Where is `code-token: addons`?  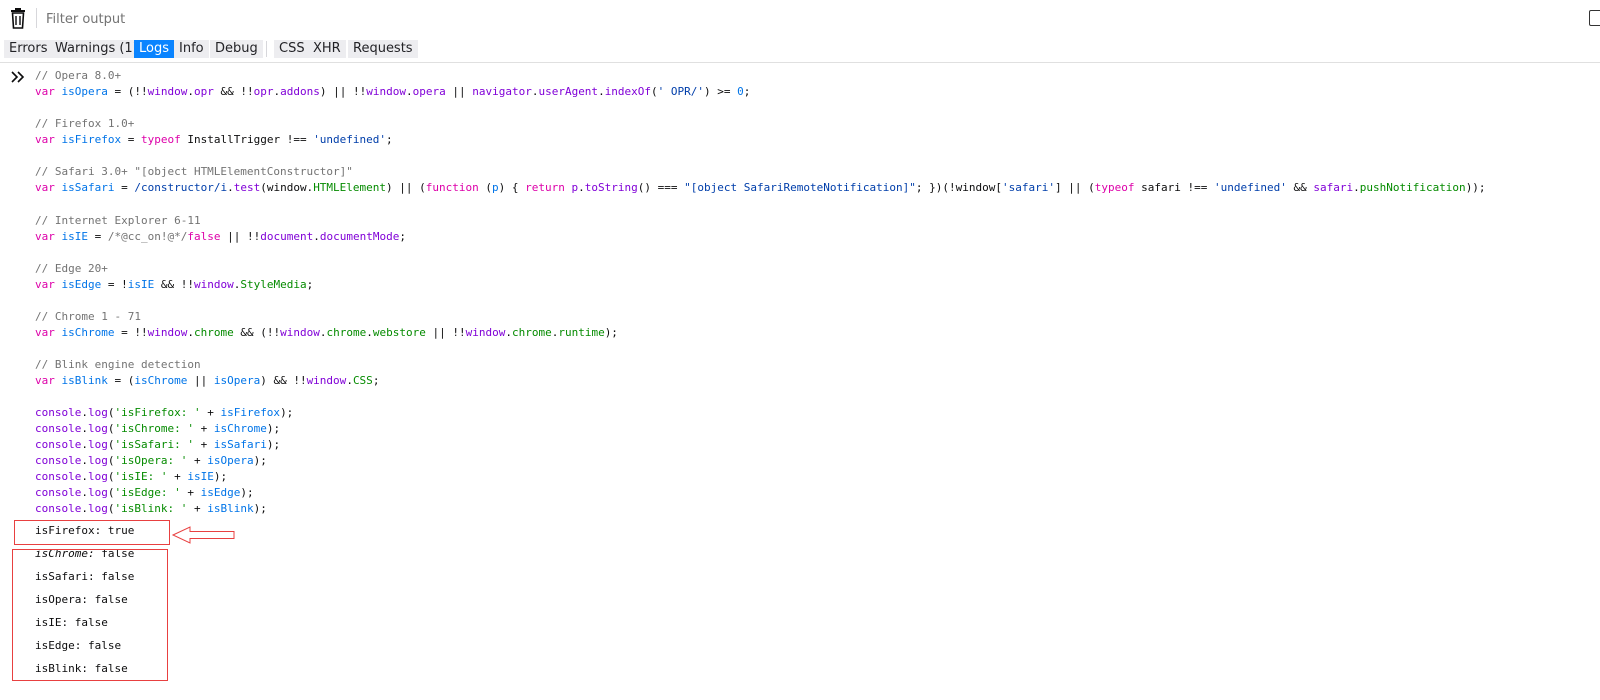 code-token: addons is located at coordinates (300, 91).